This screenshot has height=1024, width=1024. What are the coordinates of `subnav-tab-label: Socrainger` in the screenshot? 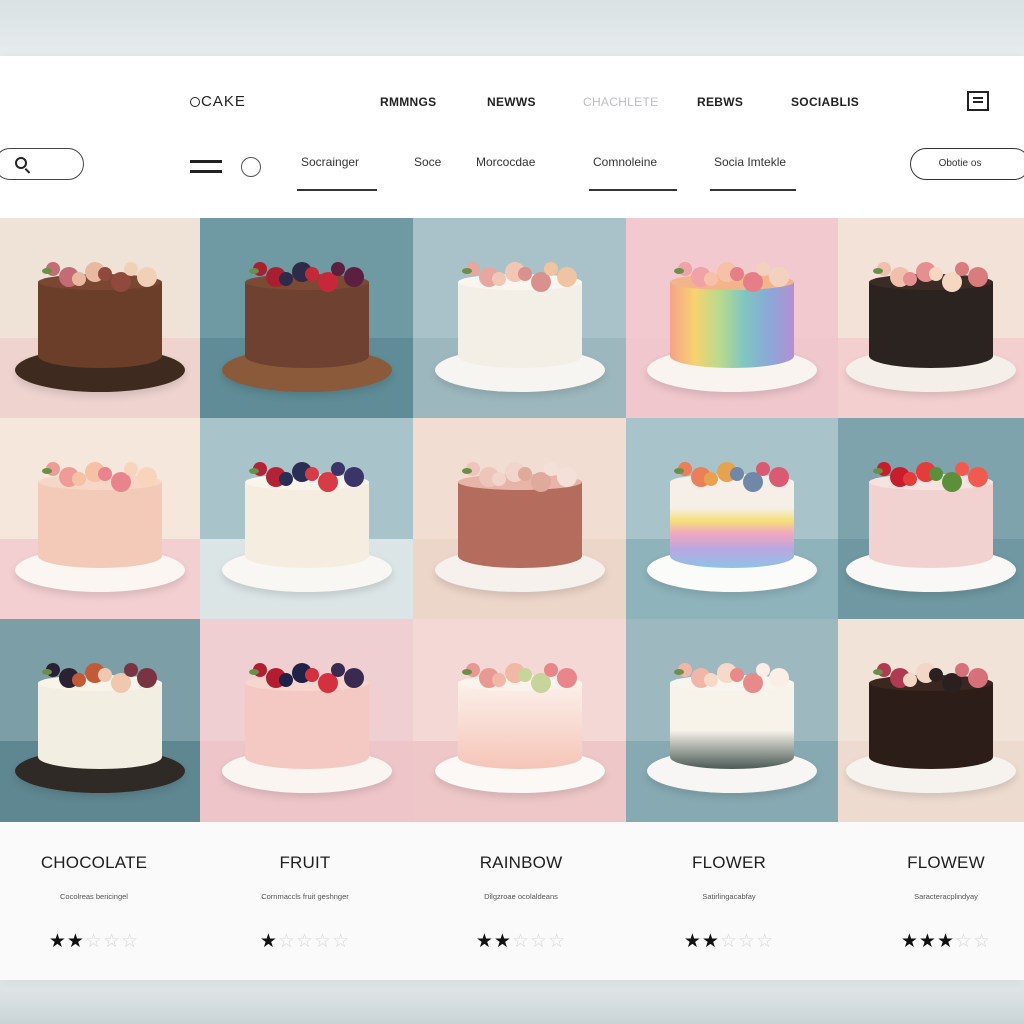 It's located at (330, 162).